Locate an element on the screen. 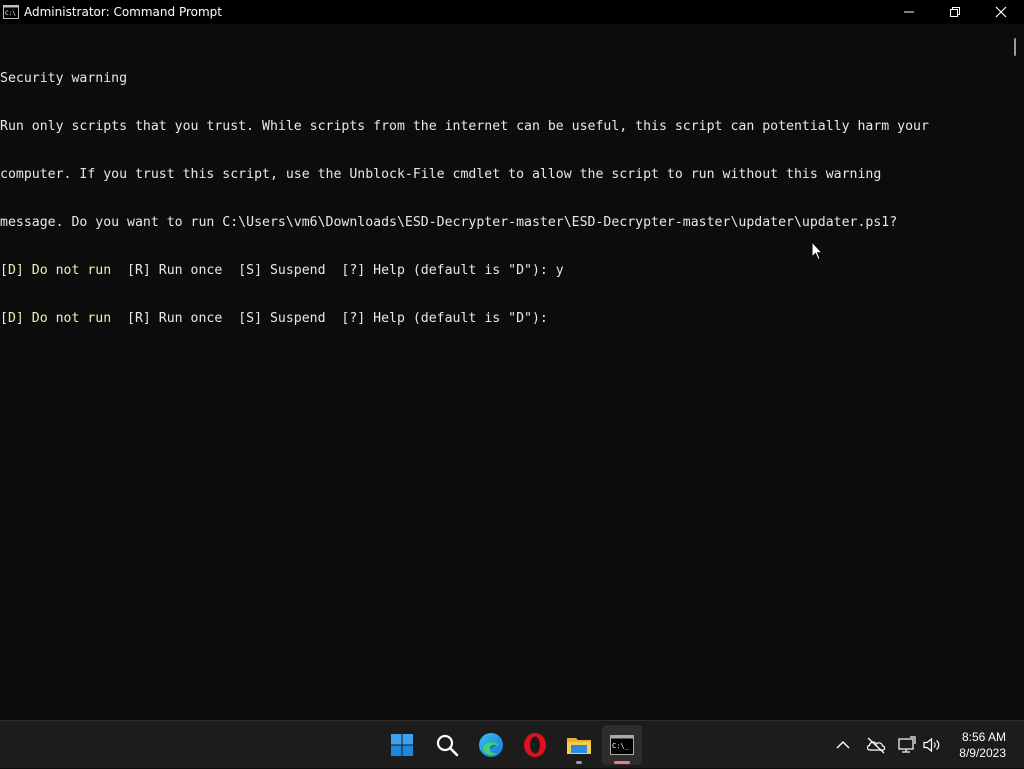 Image resolution: width=1024 pixels, height=769 pixels. cmd-icon: C:\ is located at coordinates (11, 12).